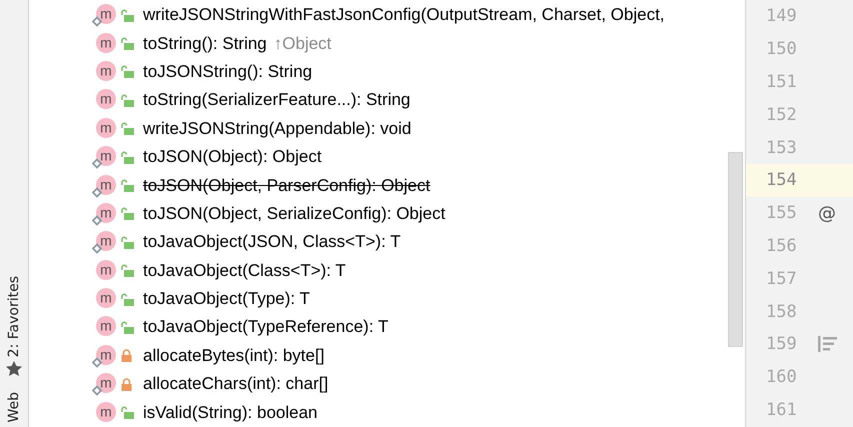 Image resolution: width=853 pixels, height=427 pixels. Describe the element at coordinates (227, 72) in the screenshot. I see `method-signature: toJSONString(): String` at that location.